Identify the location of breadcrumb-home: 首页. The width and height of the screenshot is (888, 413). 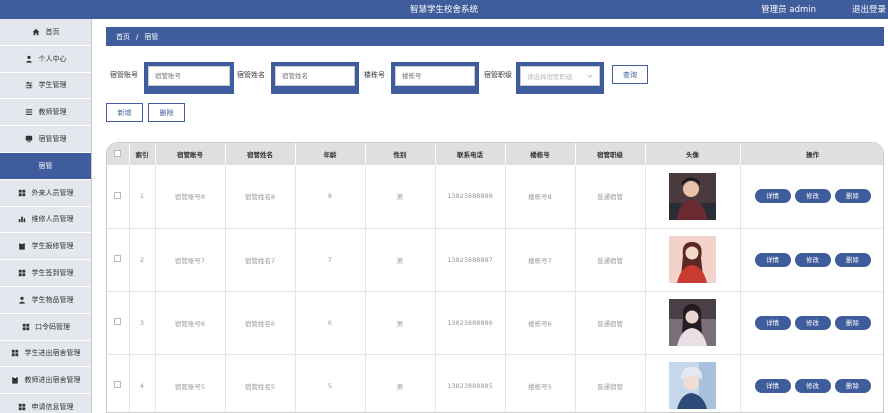
(123, 37).